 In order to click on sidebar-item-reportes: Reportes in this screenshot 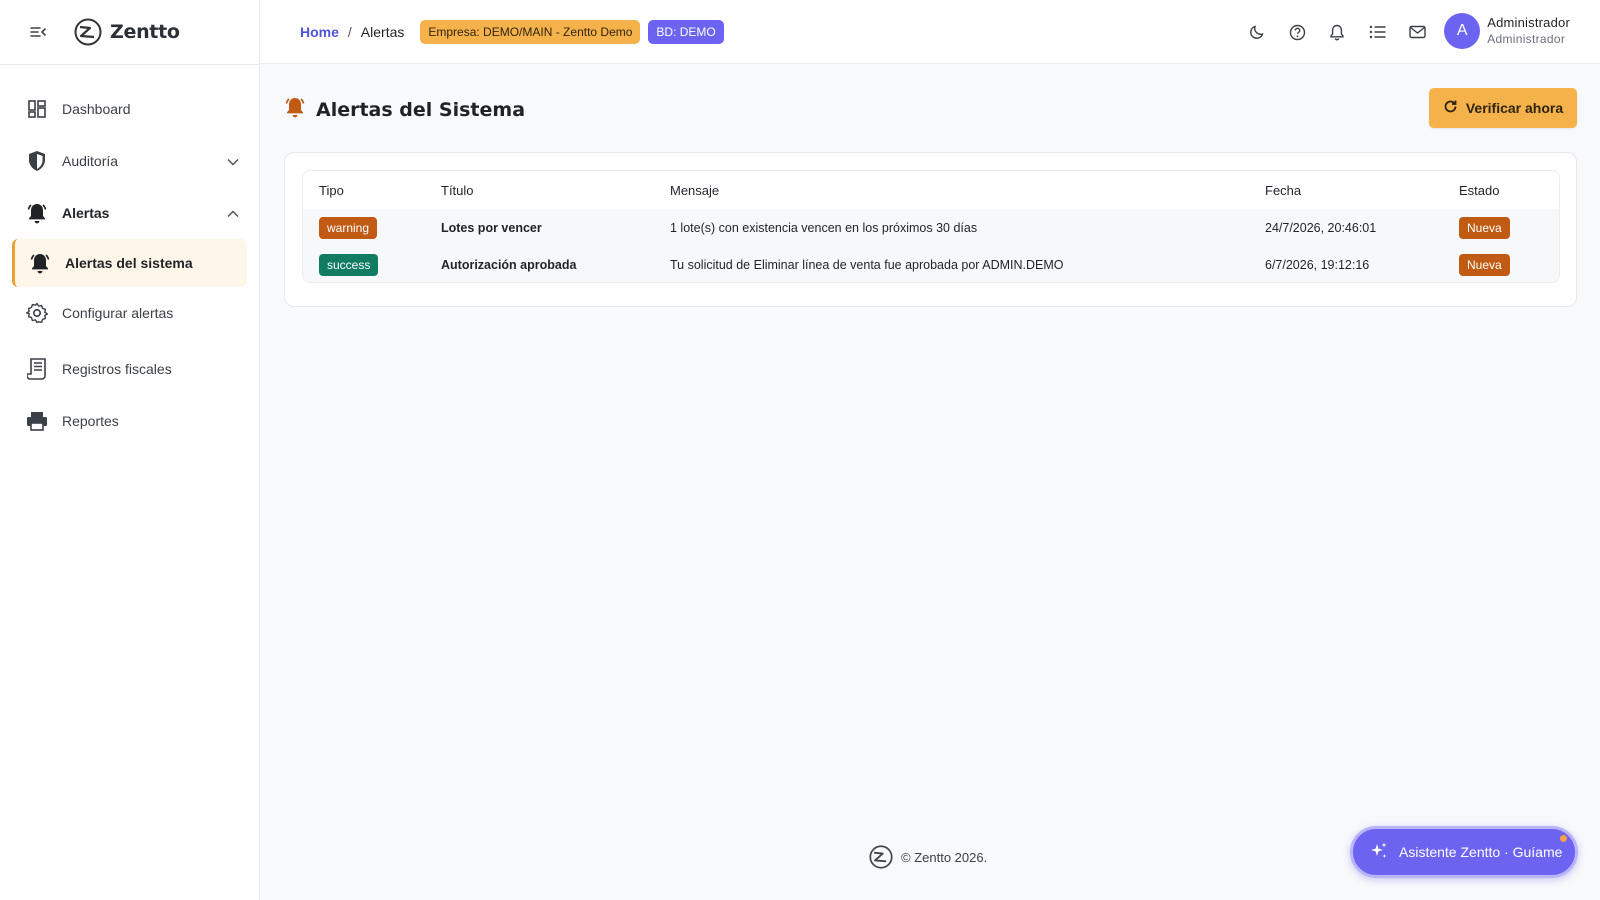, I will do `click(129, 421)`.